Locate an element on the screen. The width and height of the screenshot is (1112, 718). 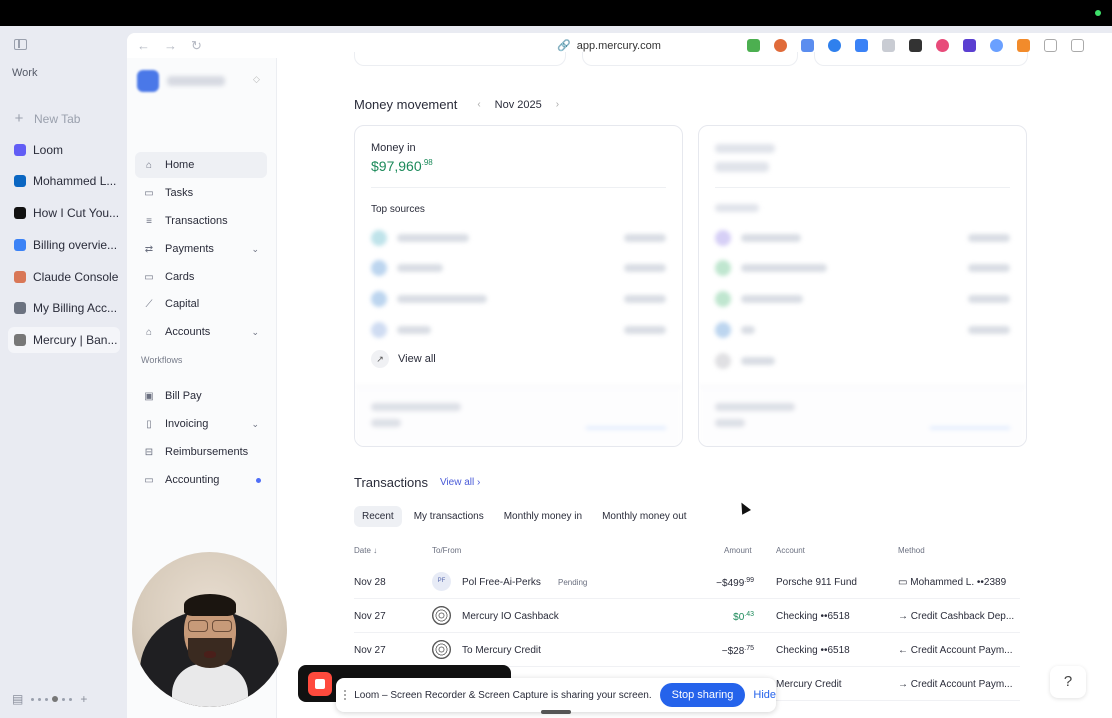
notion-icon is located at coordinates (20, 213).